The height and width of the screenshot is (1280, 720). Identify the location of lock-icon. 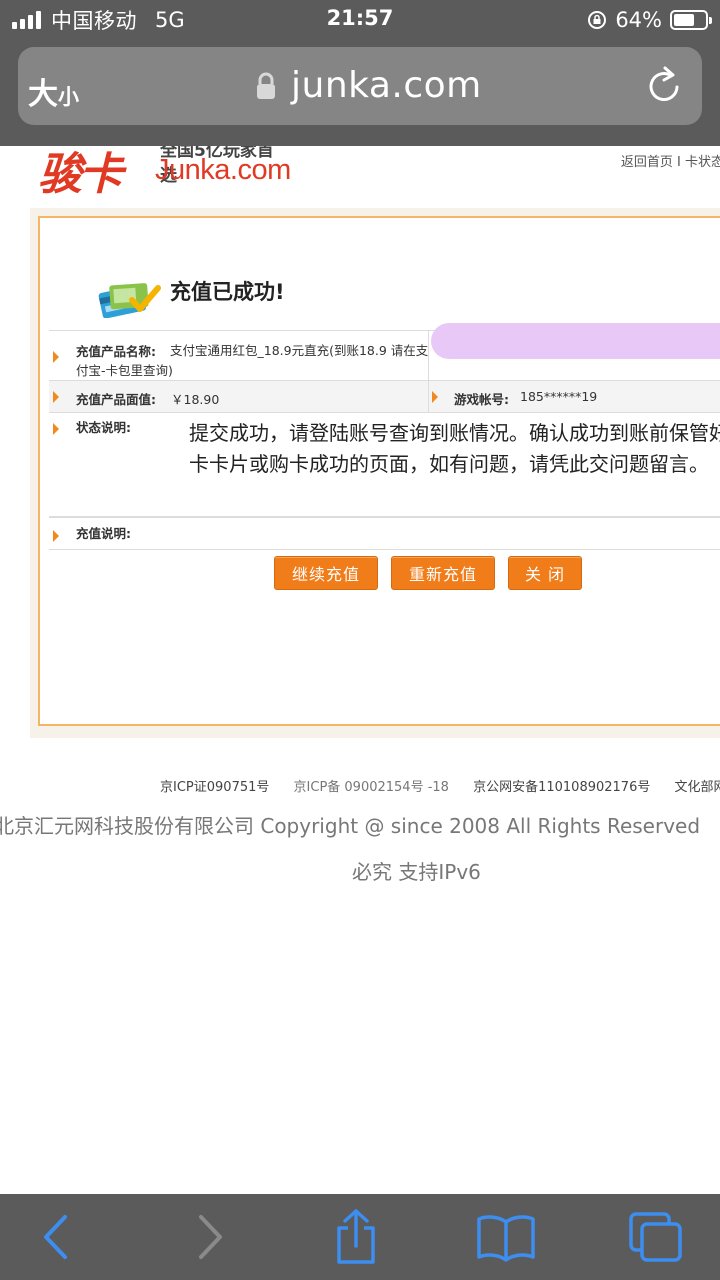
(266, 85).